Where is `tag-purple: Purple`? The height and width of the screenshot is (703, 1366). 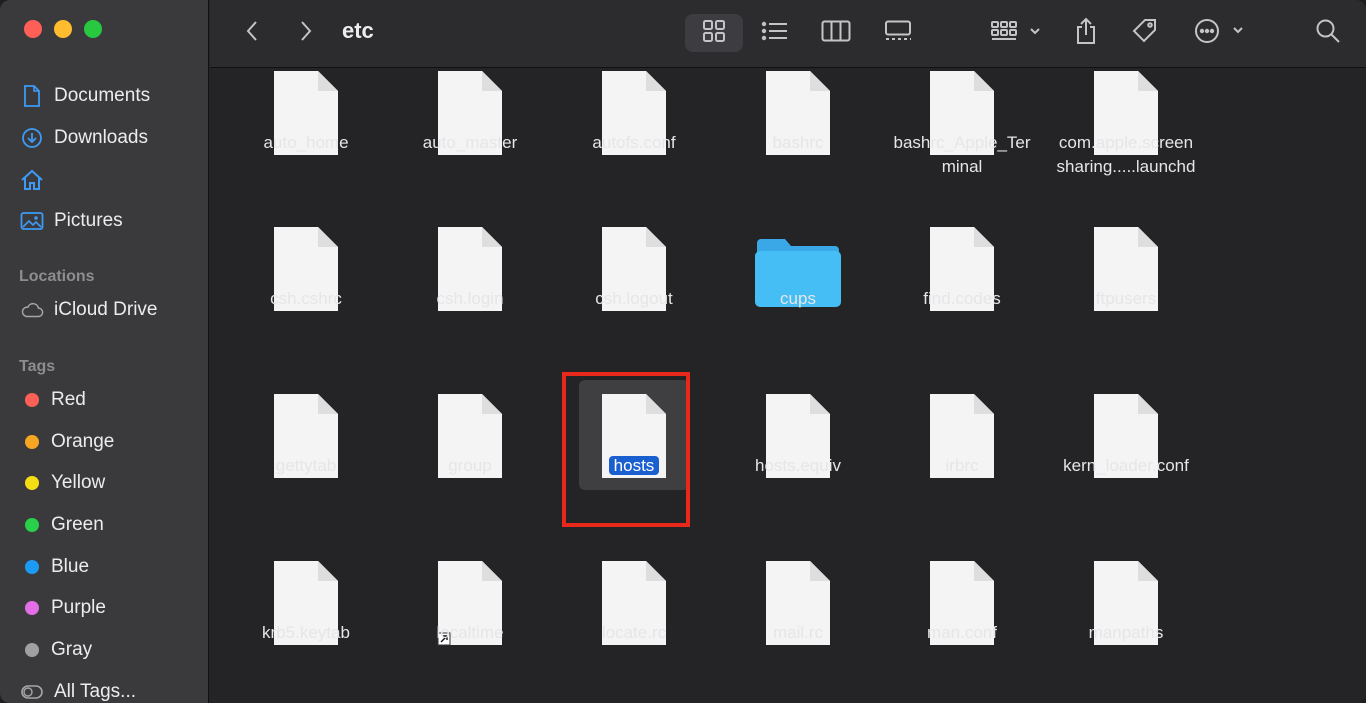
tag-purple: Purple is located at coordinates (63, 608).